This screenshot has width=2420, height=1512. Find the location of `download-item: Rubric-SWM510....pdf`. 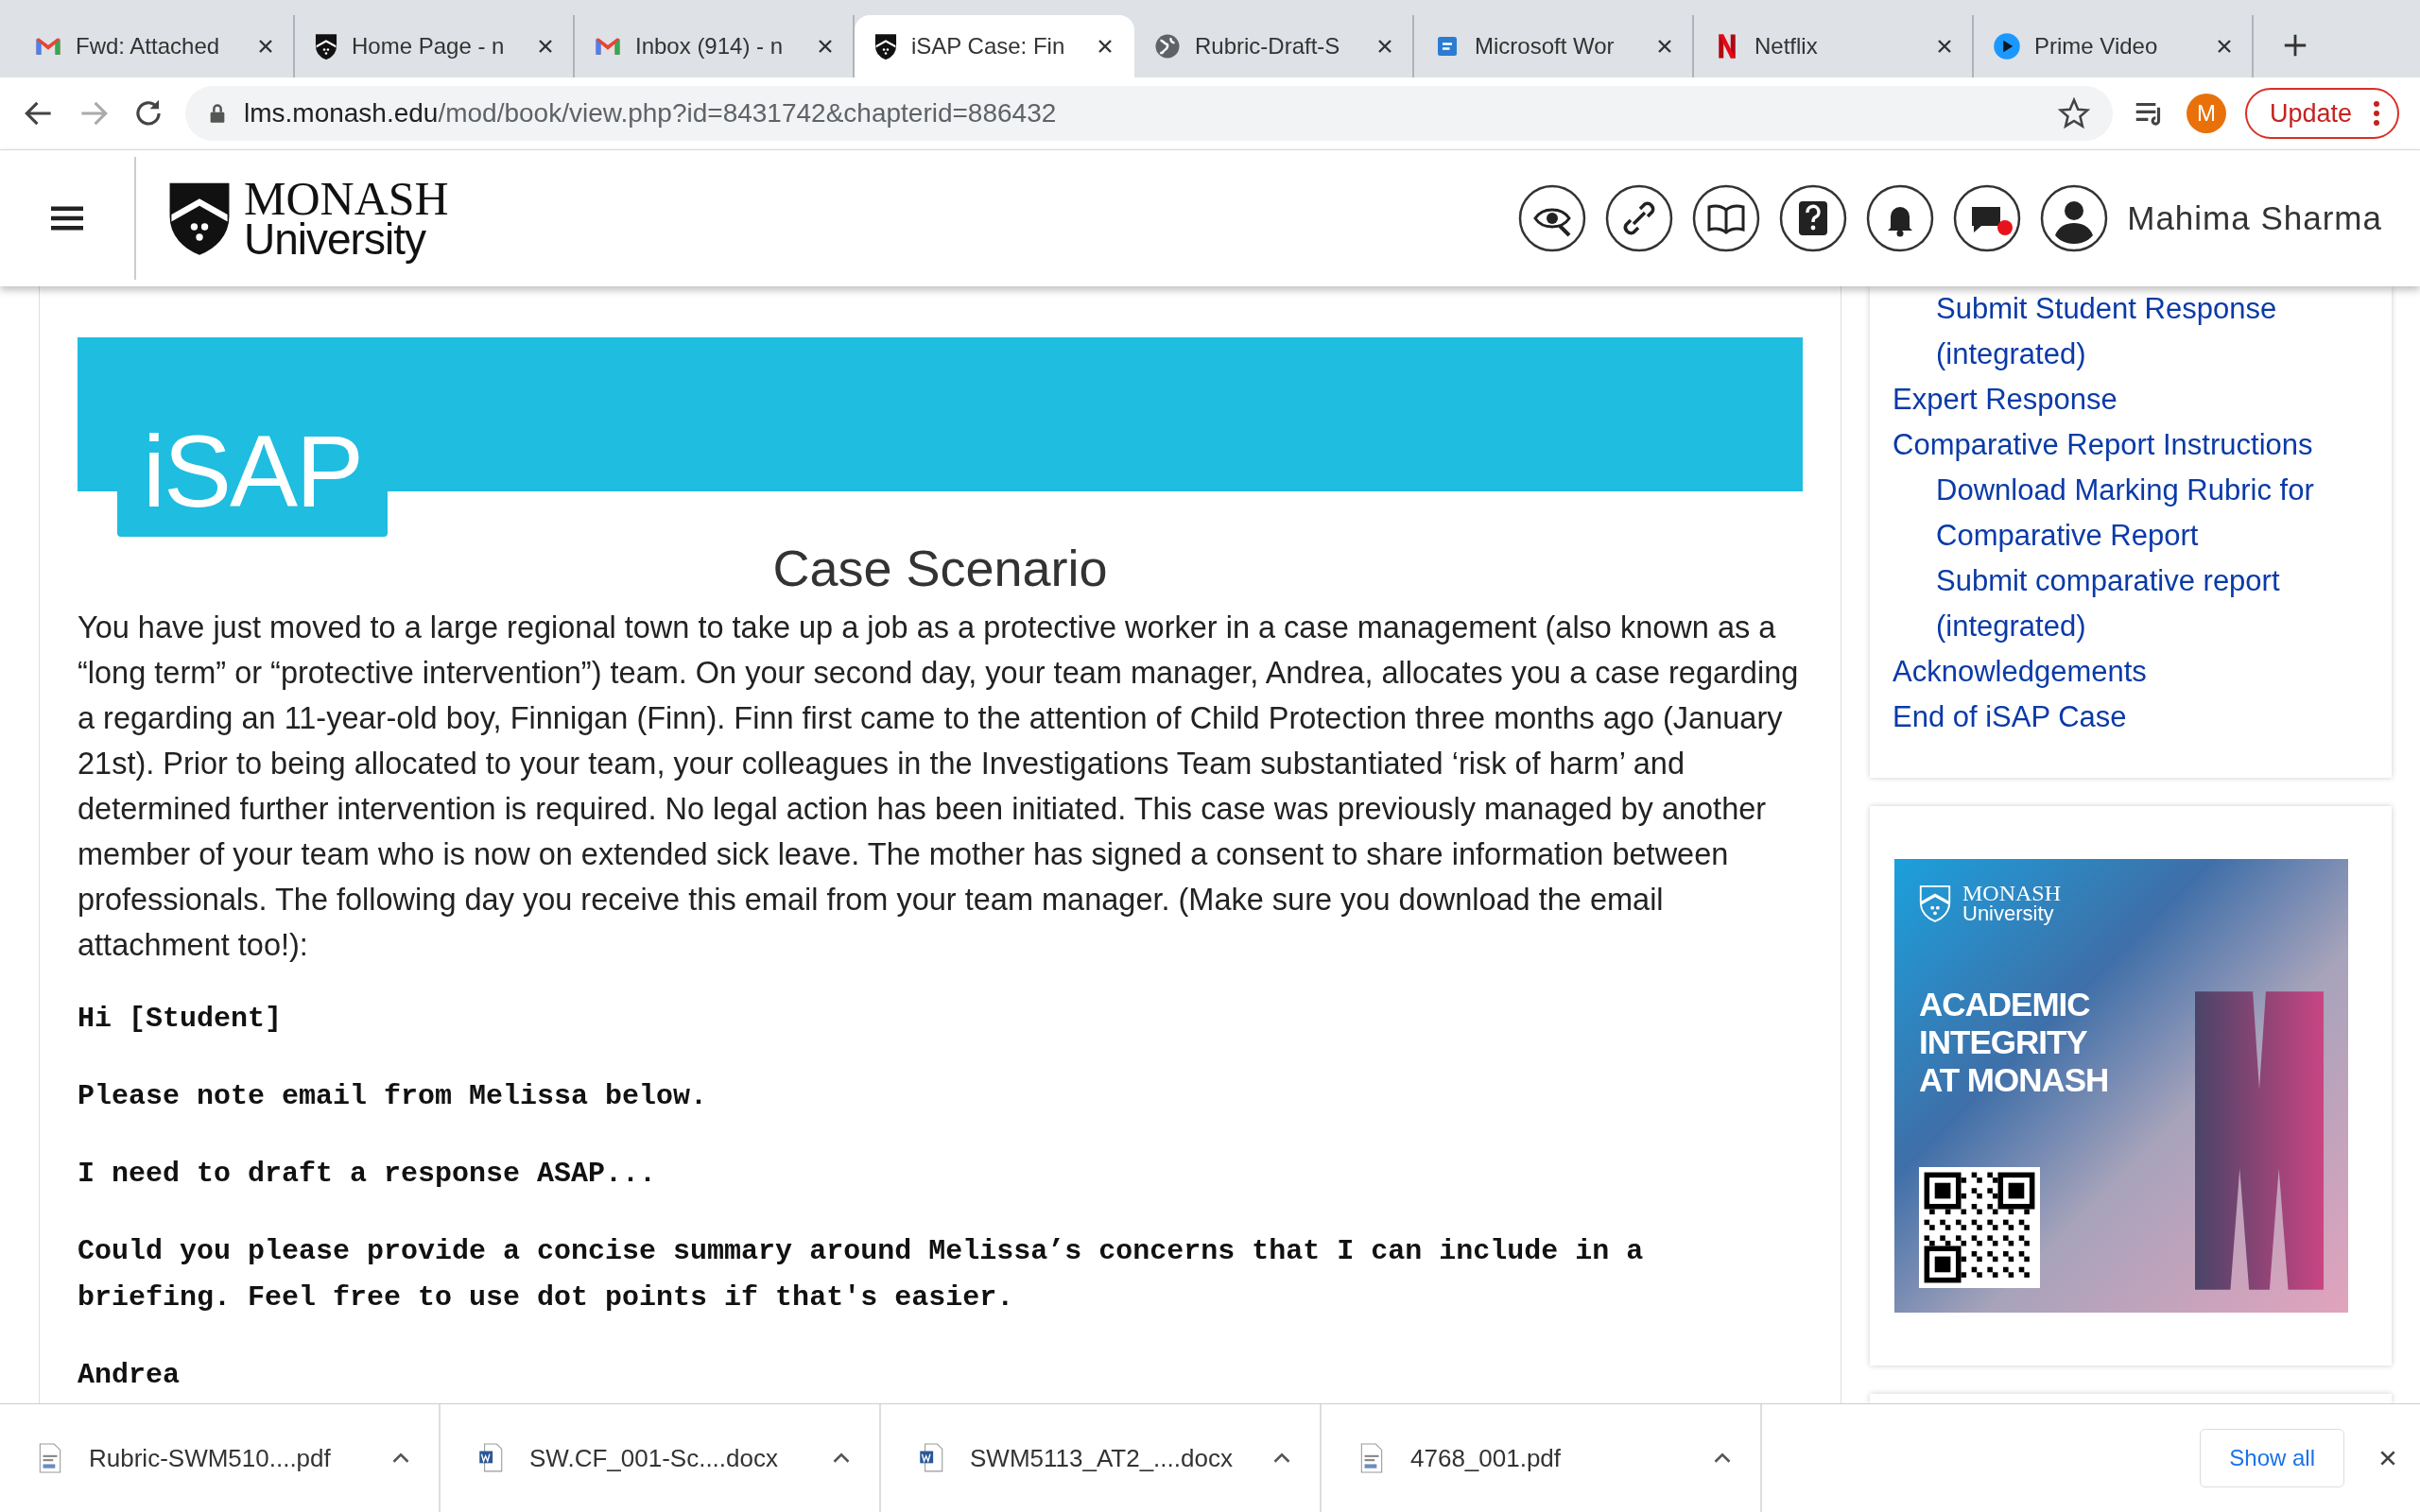

download-item: Rubric-SWM510....pdf is located at coordinates (220, 1458).